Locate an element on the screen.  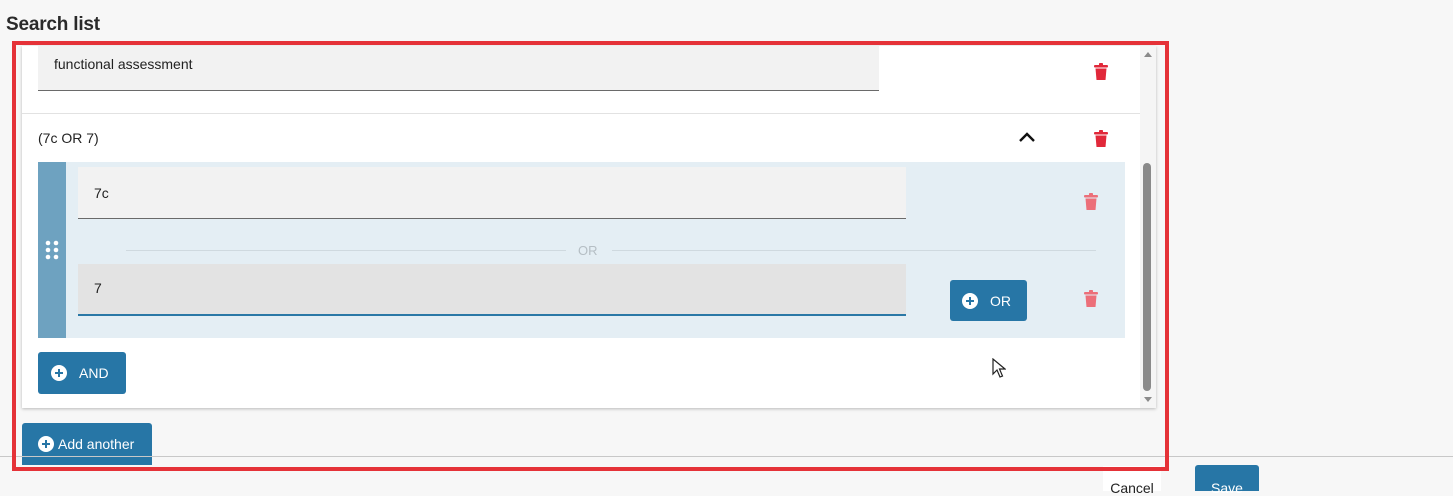
scroll-up-arrow-icon is located at coordinates (1148, 54).